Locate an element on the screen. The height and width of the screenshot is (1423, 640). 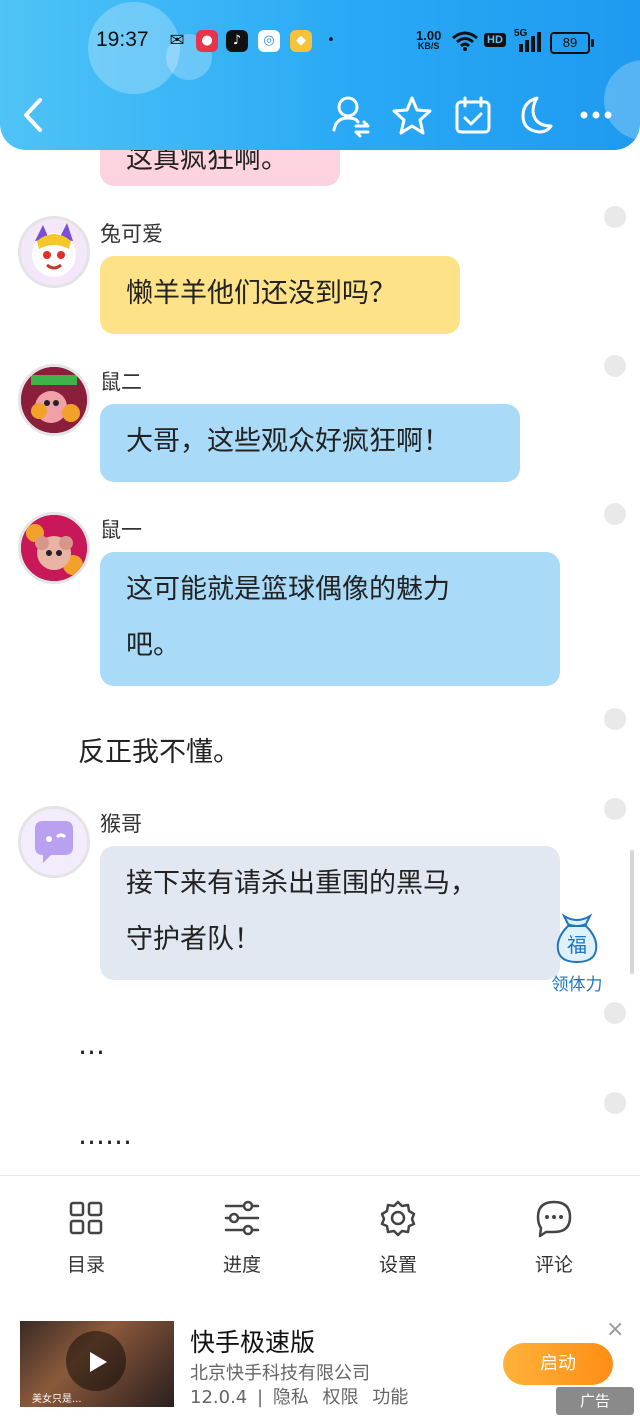
checkin-button is located at coordinates (473, 115).